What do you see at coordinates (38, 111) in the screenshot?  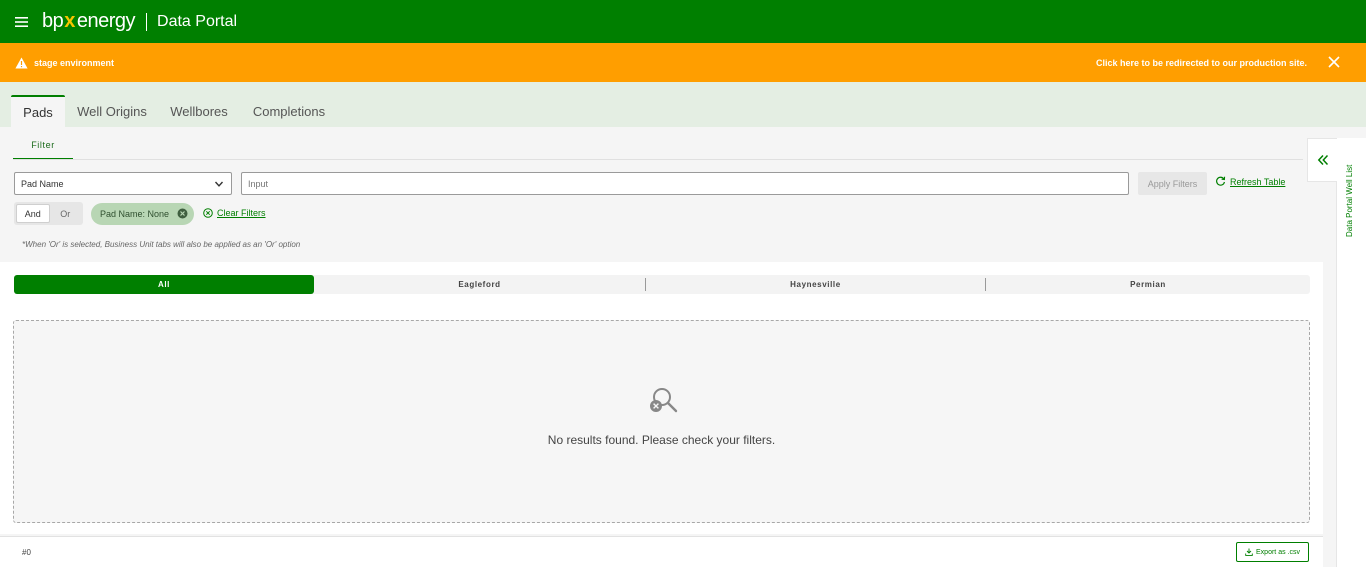 I see `tab-pads: Pads` at bounding box center [38, 111].